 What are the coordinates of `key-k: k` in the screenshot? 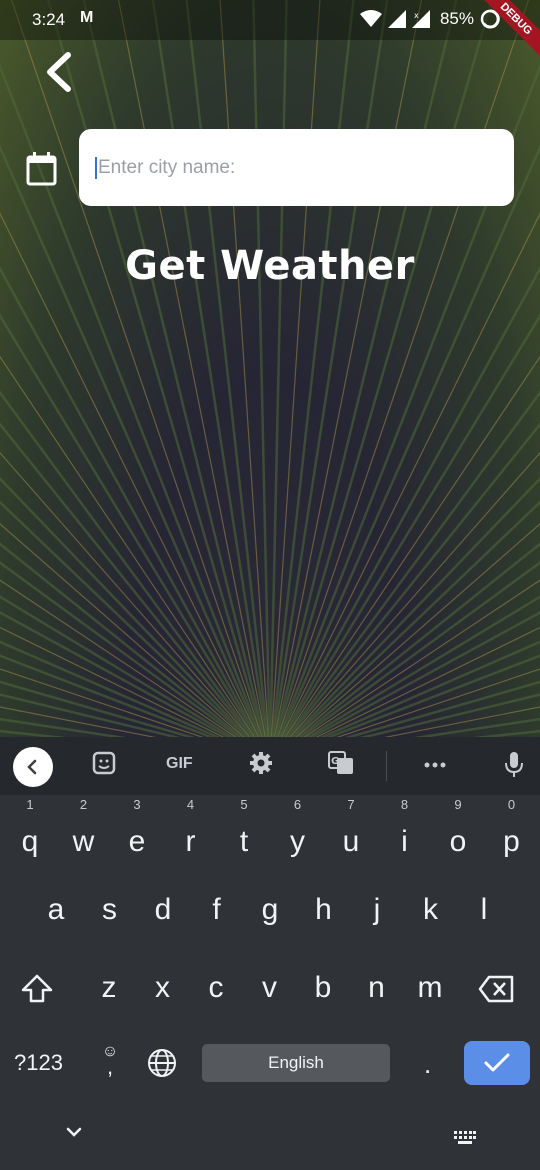 It's located at (431, 910).